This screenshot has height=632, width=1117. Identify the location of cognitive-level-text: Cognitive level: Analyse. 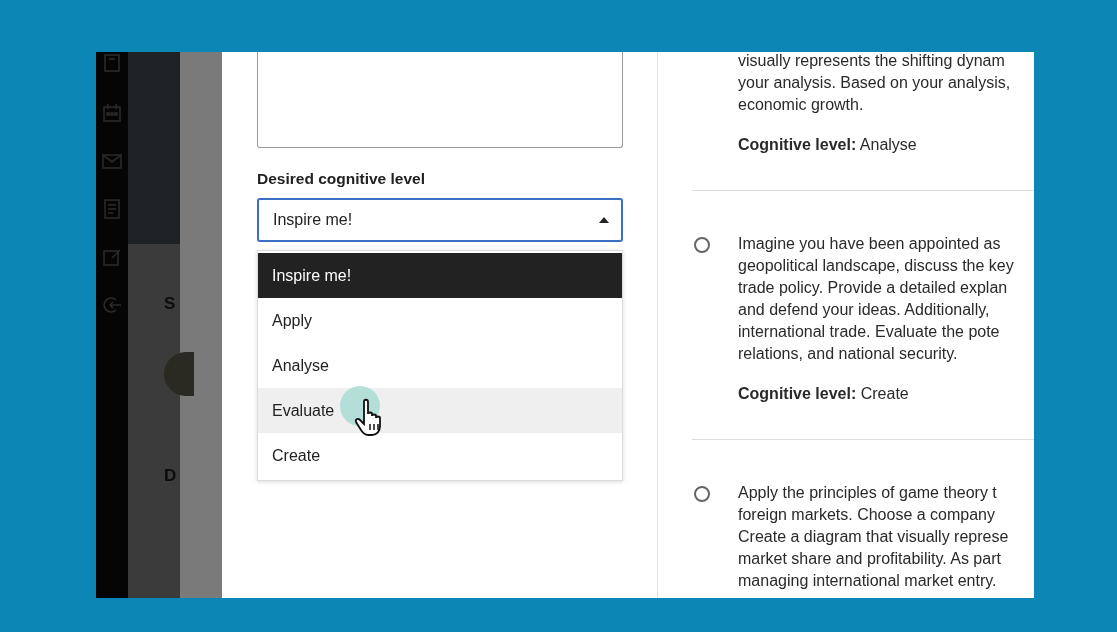
(828, 145).